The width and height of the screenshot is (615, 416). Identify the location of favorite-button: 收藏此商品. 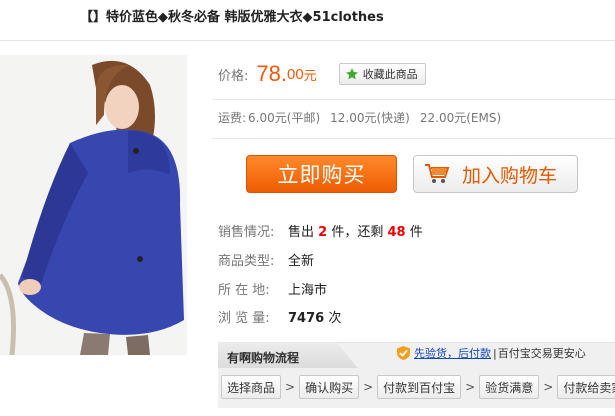
(382, 74).